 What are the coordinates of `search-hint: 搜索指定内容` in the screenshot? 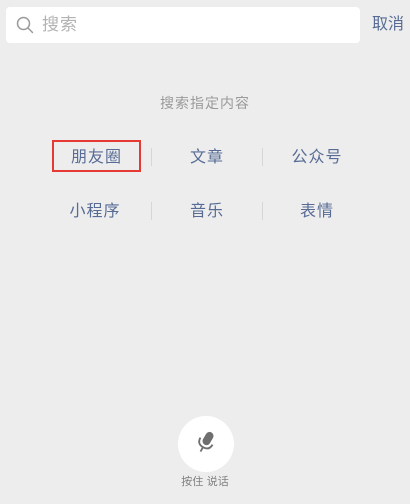 It's located at (205, 104).